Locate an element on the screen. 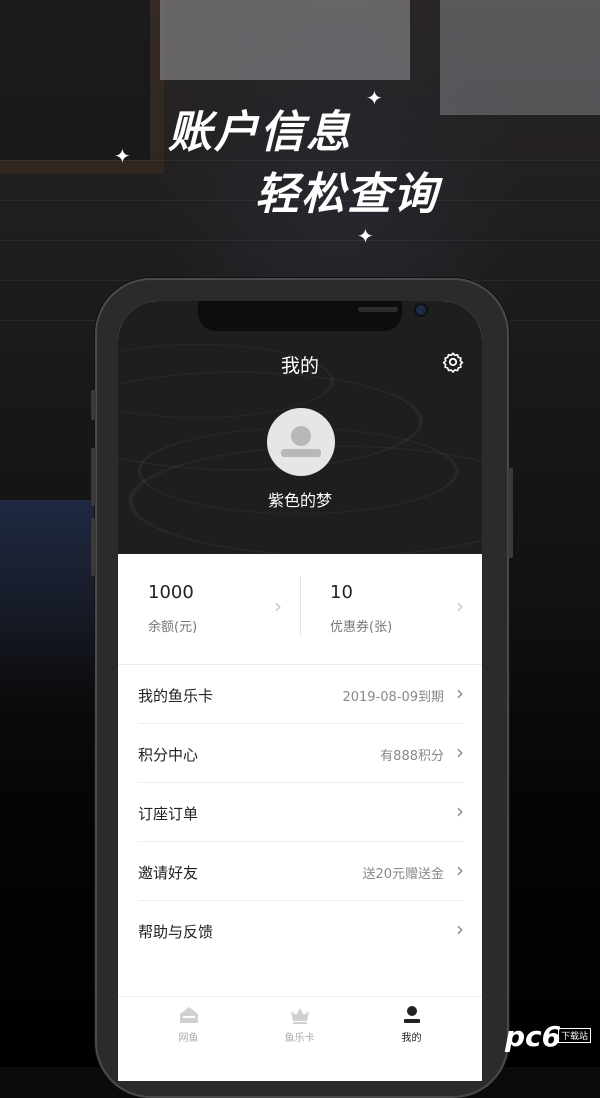 The width and height of the screenshot is (600, 1098). tab-home: 网鱼 is located at coordinates (188, 1024).